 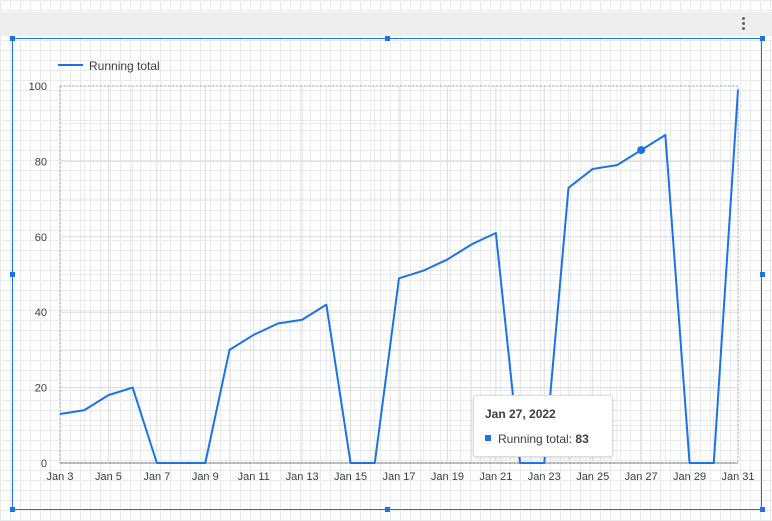 I want to click on x-tick-label: Jan 29, so click(x=689, y=477).